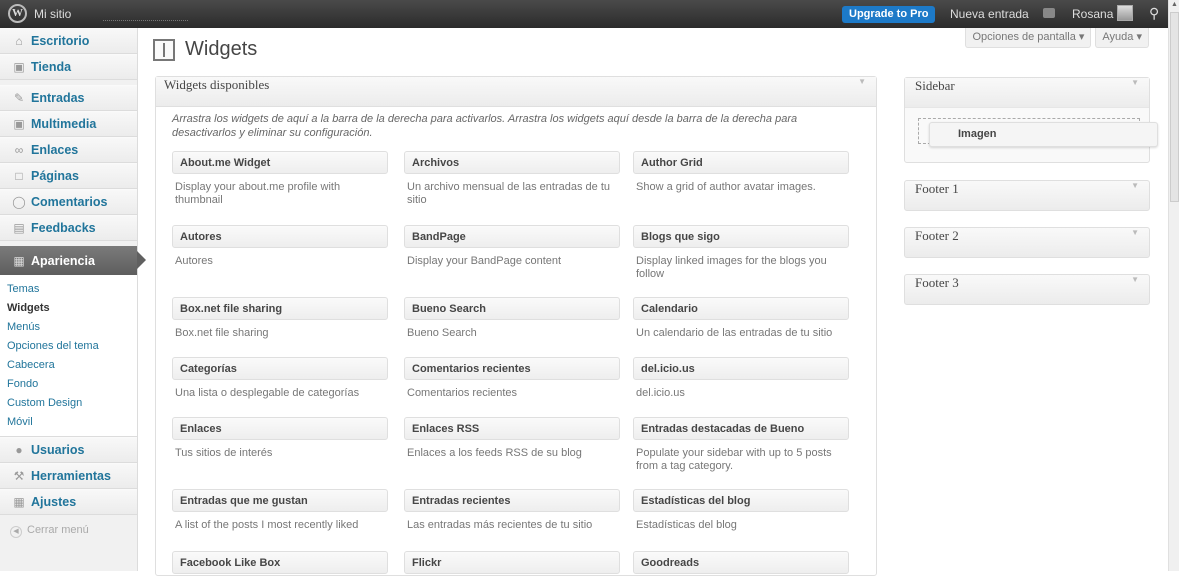  What do you see at coordinates (280, 308) in the screenshot?
I see `widget-title: Box.net file sharing` at bounding box center [280, 308].